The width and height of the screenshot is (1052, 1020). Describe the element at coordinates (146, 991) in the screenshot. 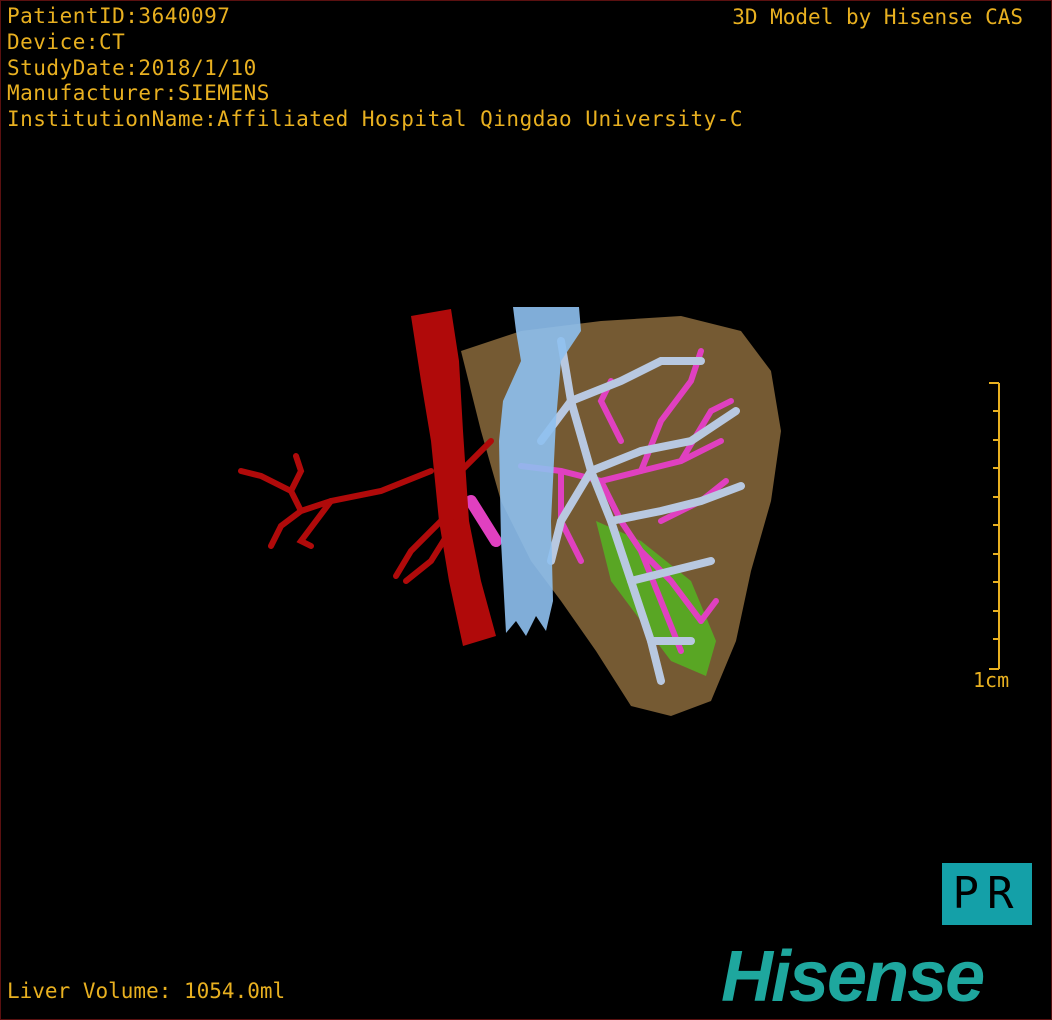

I see `liver-volume-text: Liver Volume: 1054.0ml` at that location.